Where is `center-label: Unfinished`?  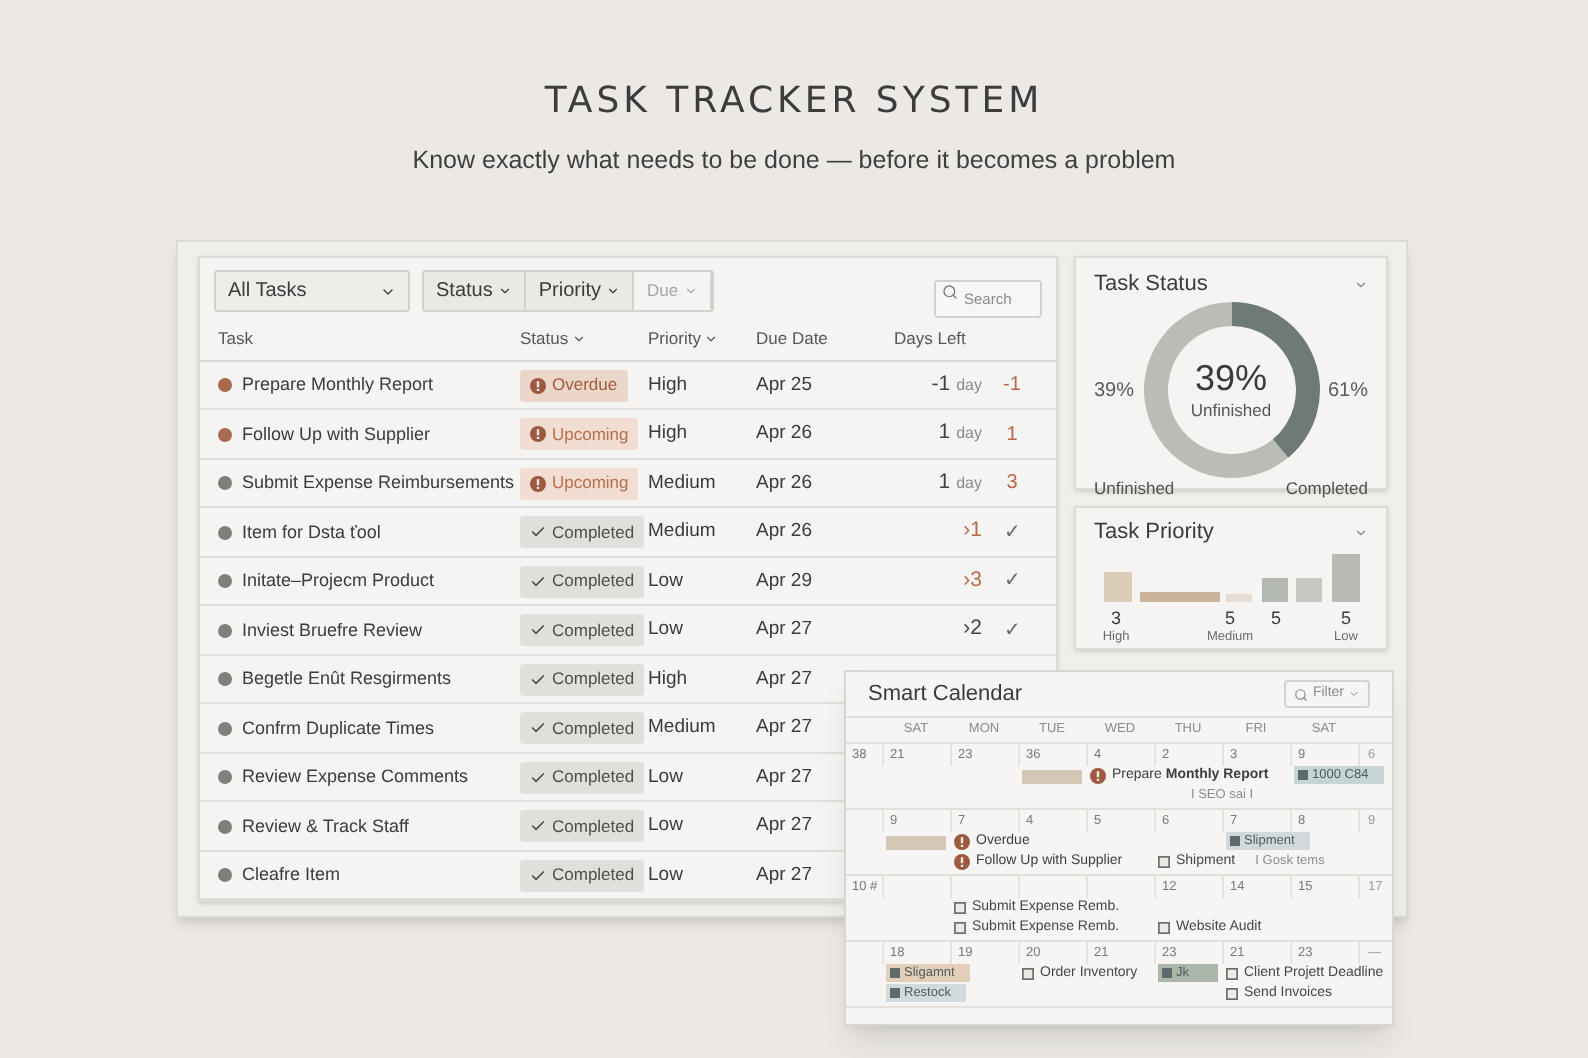
center-label: Unfinished is located at coordinates (1231, 410).